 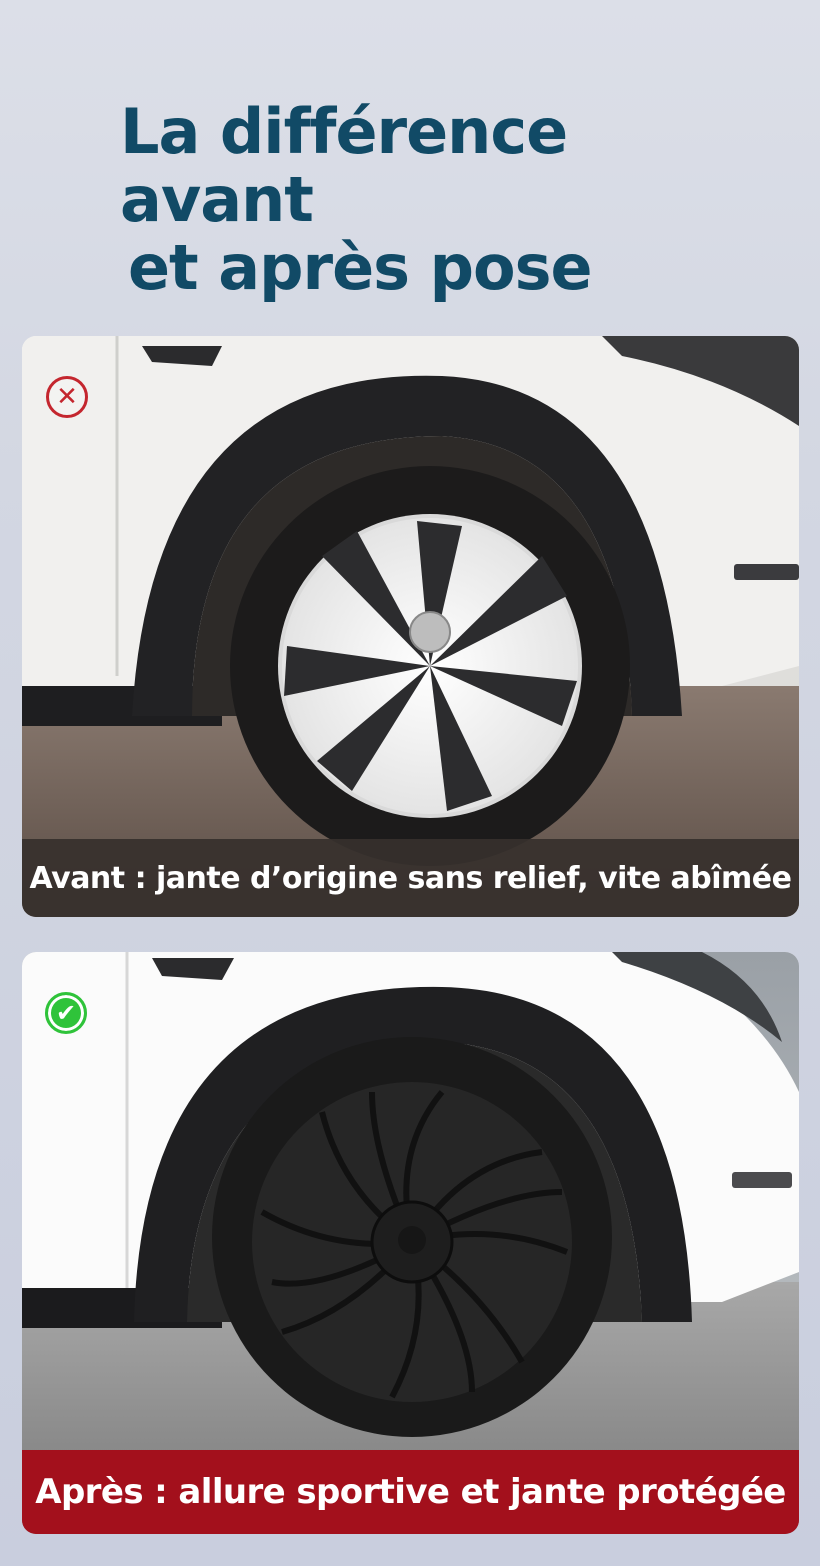 What do you see at coordinates (67, 397) in the screenshot?
I see `cross-circle-icon: ✕` at bounding box center [67, 397].